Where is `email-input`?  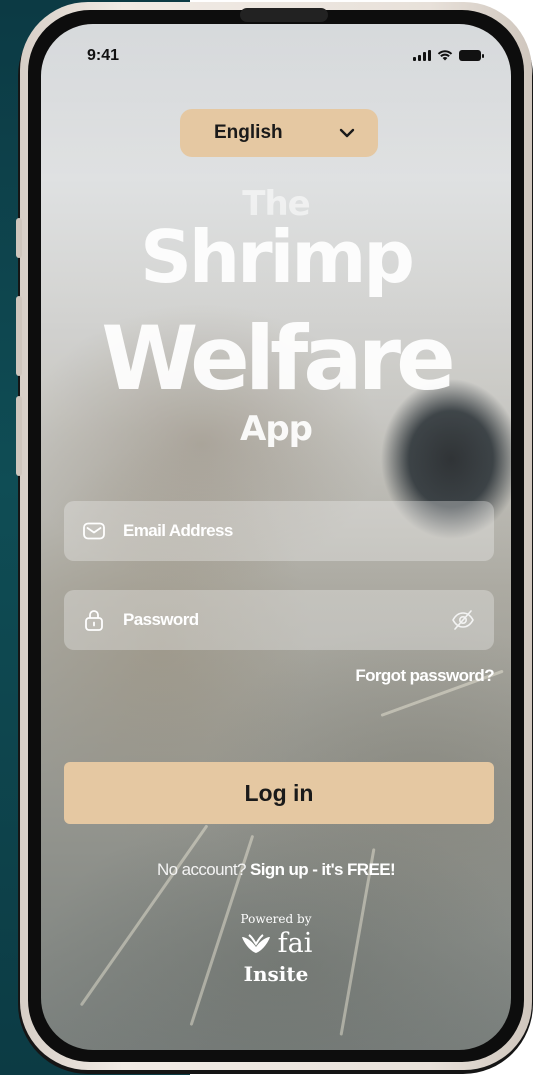 email-input is located at coordinates (298, 531).